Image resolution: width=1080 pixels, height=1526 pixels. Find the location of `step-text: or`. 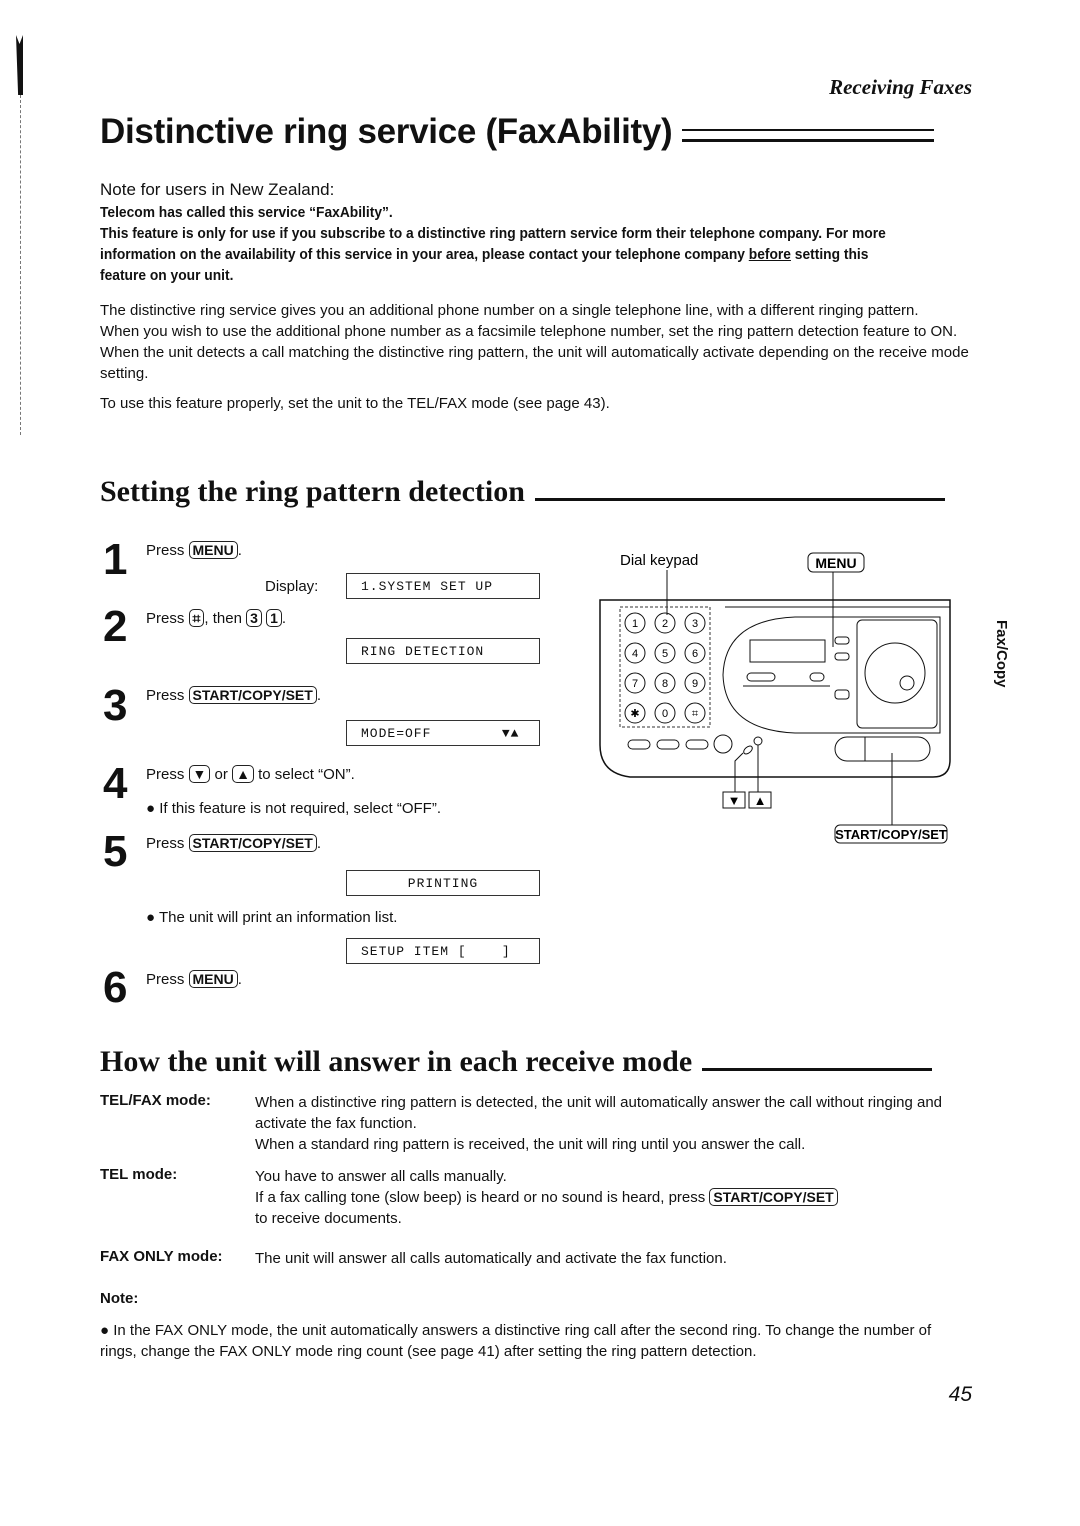

step-text: or is located at coordinates (221, 774).